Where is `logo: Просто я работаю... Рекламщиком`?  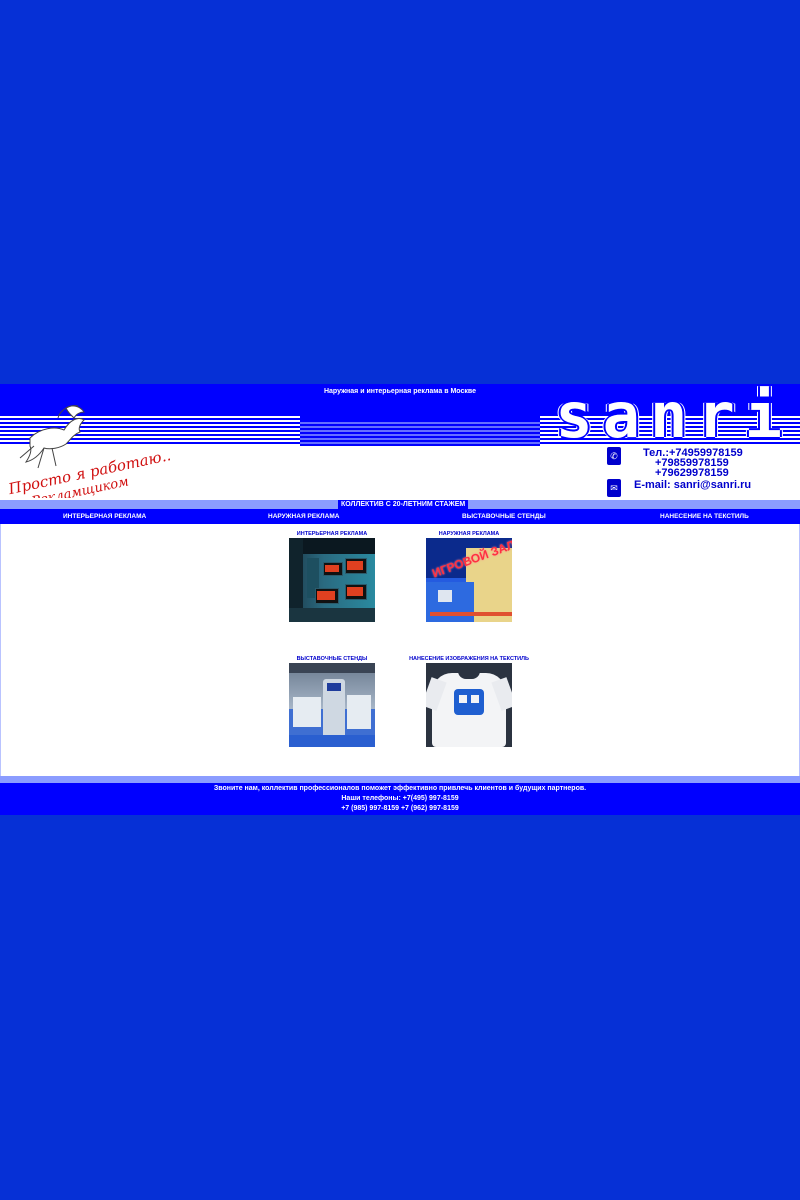 logo: Просто я работаю... Рекламщиком is located at coordinates (85, 448).